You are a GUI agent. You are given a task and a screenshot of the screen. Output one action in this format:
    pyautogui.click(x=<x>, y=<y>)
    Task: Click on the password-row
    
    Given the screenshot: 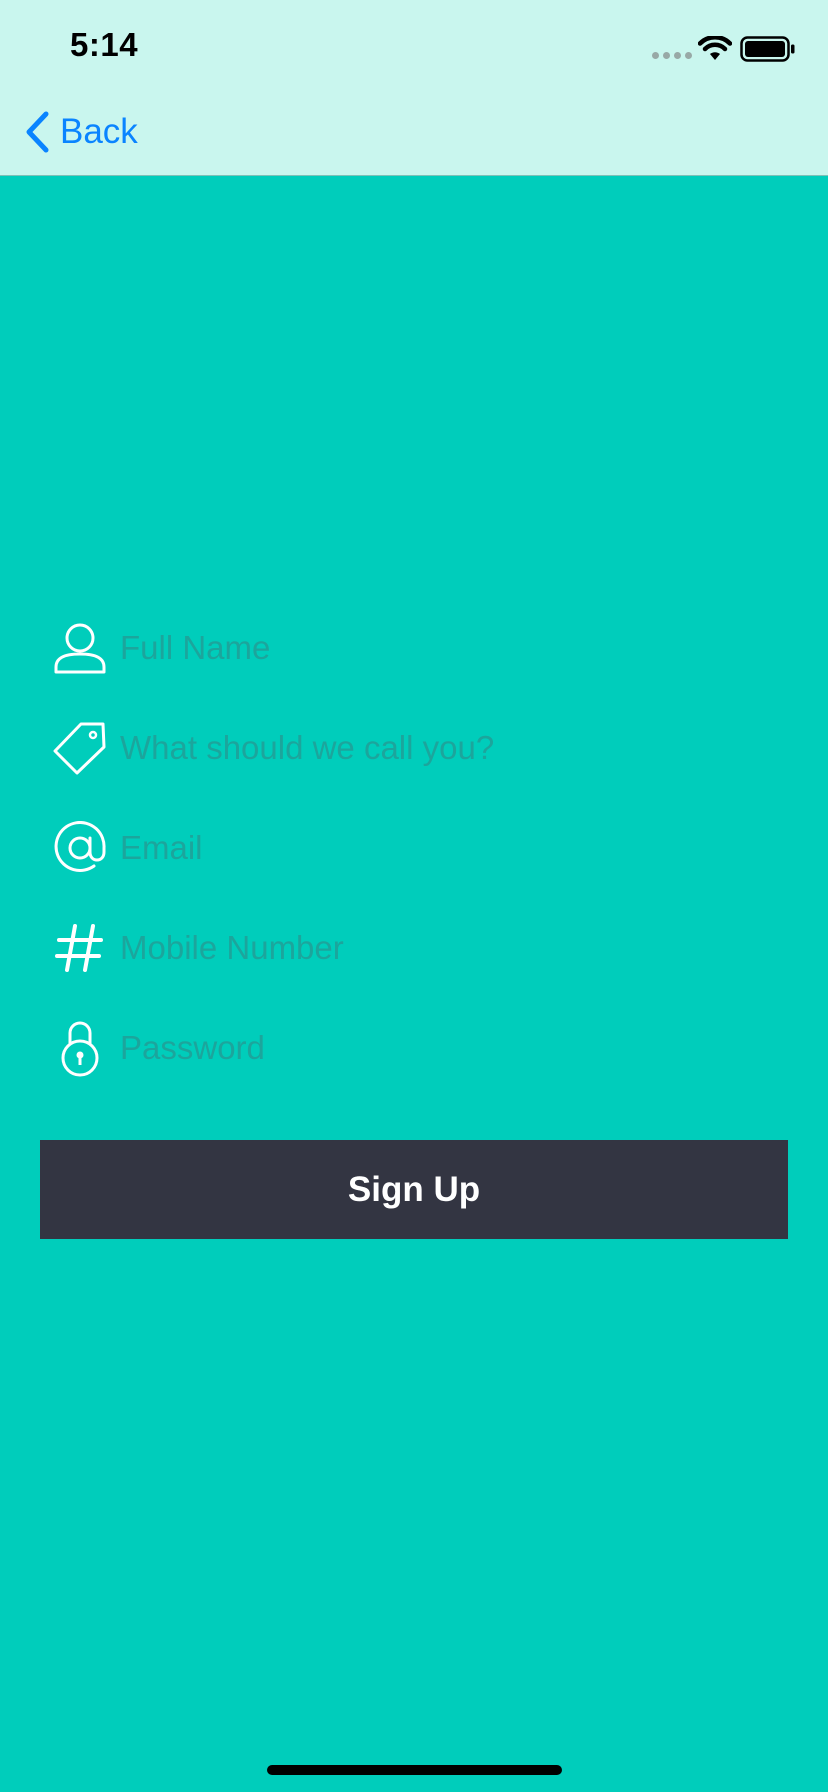 What is the action you would take?
    pyautogui.click(x=420, y=1048)
    